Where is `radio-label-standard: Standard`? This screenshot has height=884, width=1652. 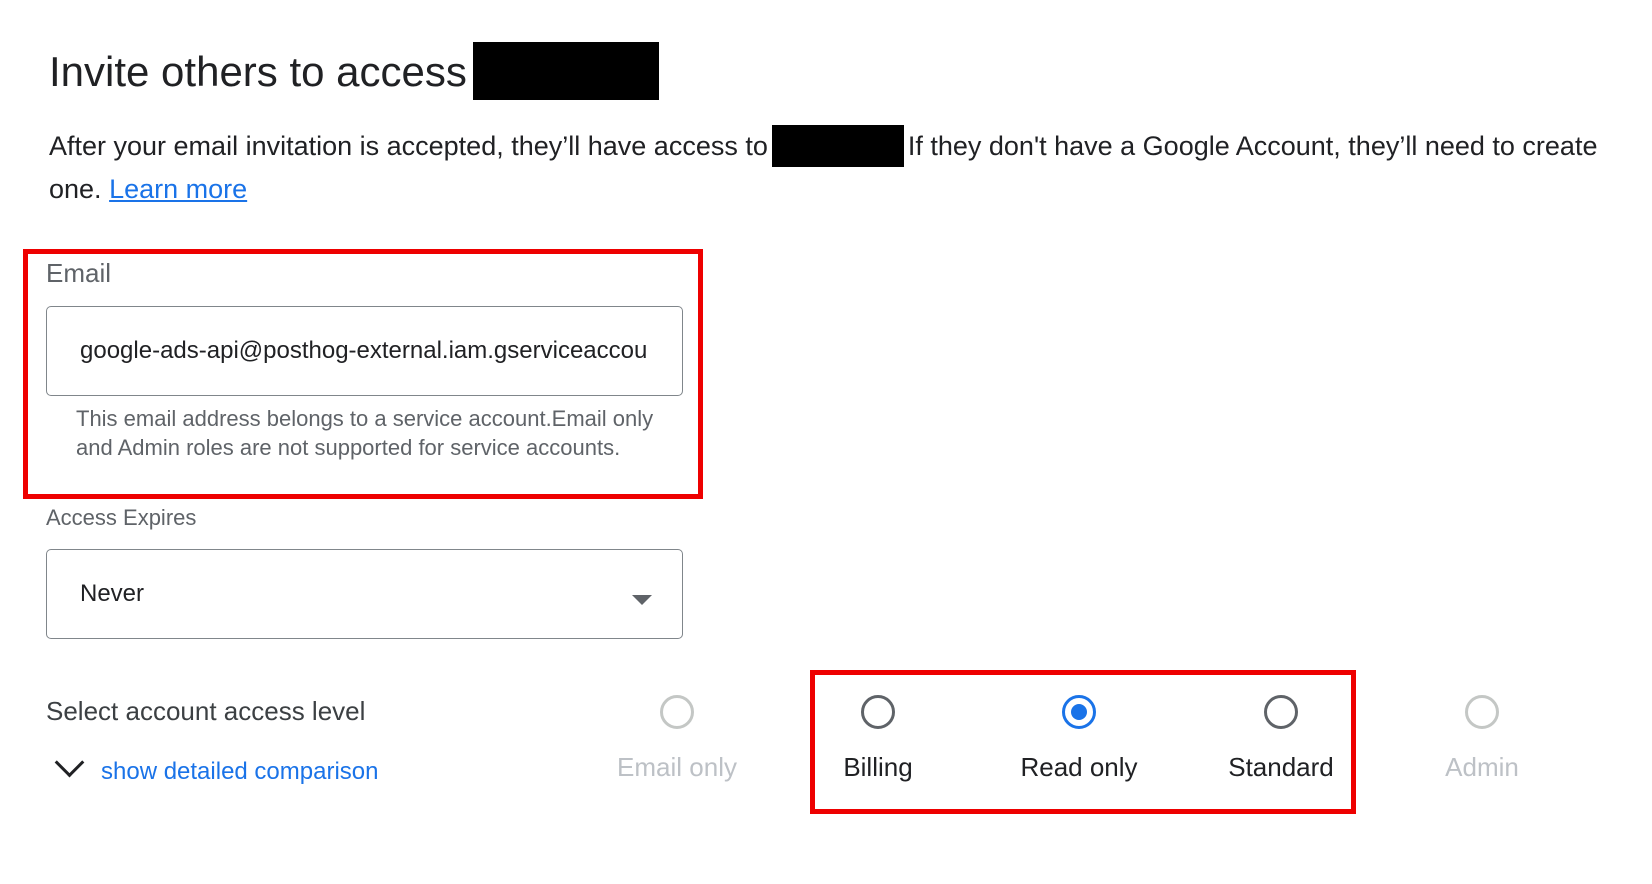
radio-label-standard: Standard is located at coordinates (1281, 767).